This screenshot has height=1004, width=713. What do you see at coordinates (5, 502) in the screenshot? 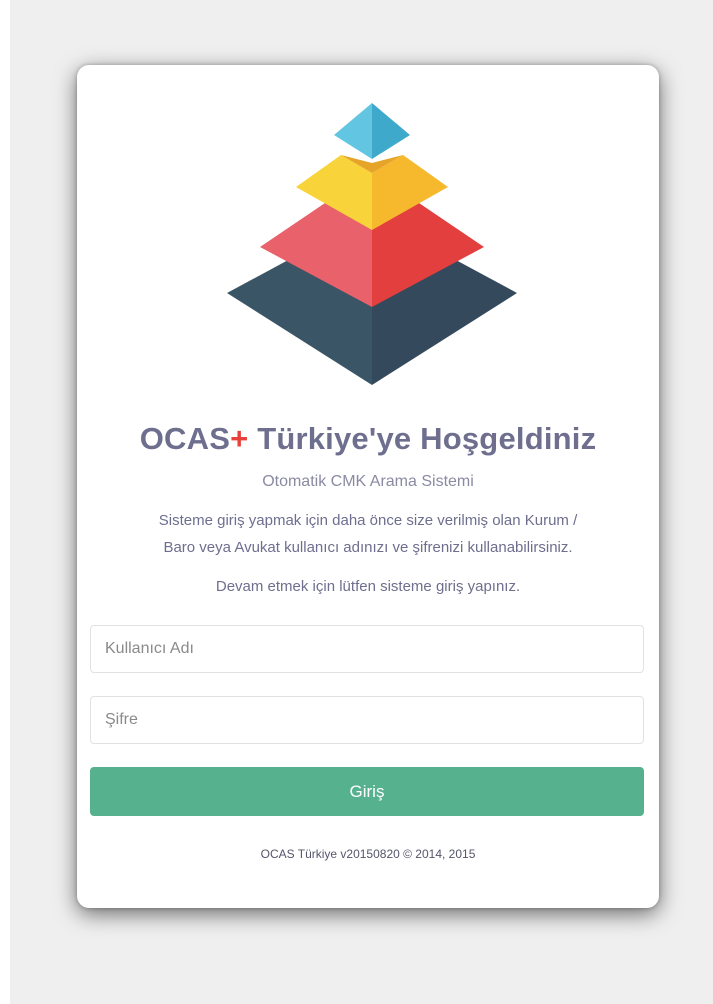
I see `page-edge` at bounding box center [5, 502].